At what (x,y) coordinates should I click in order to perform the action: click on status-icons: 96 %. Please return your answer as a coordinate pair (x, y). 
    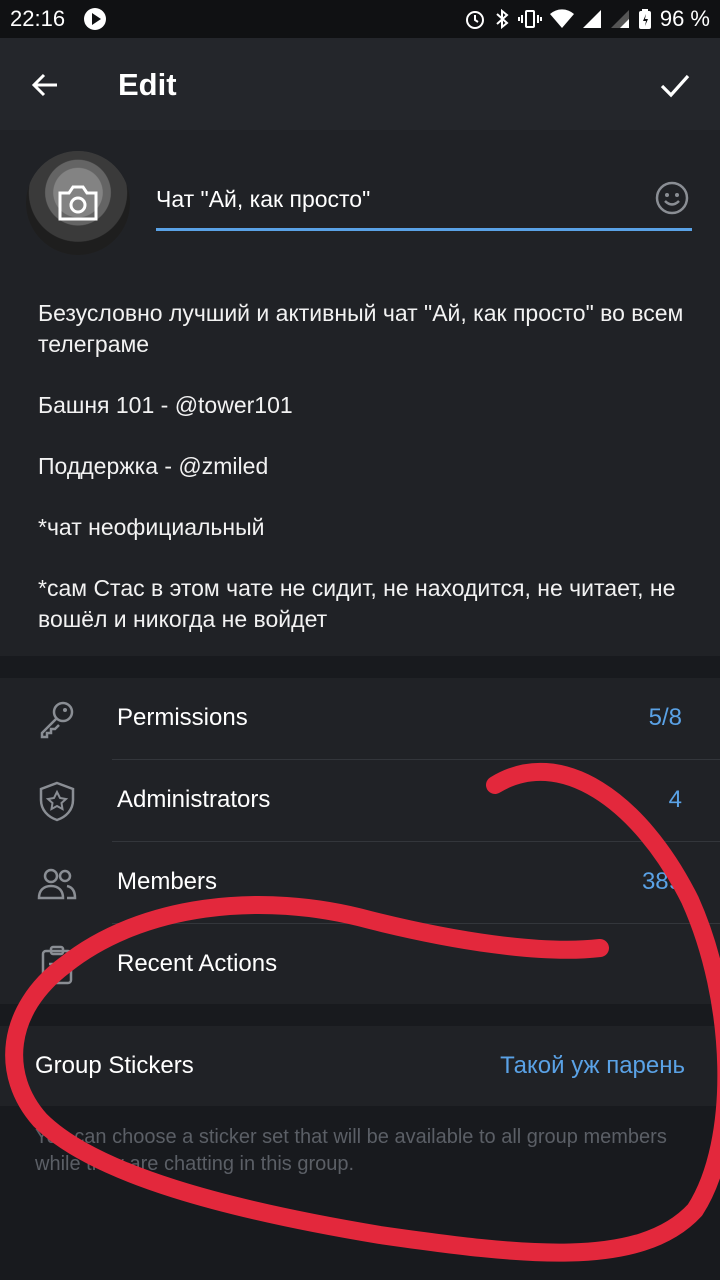
    Looking at the image, I should click on (587, 19).